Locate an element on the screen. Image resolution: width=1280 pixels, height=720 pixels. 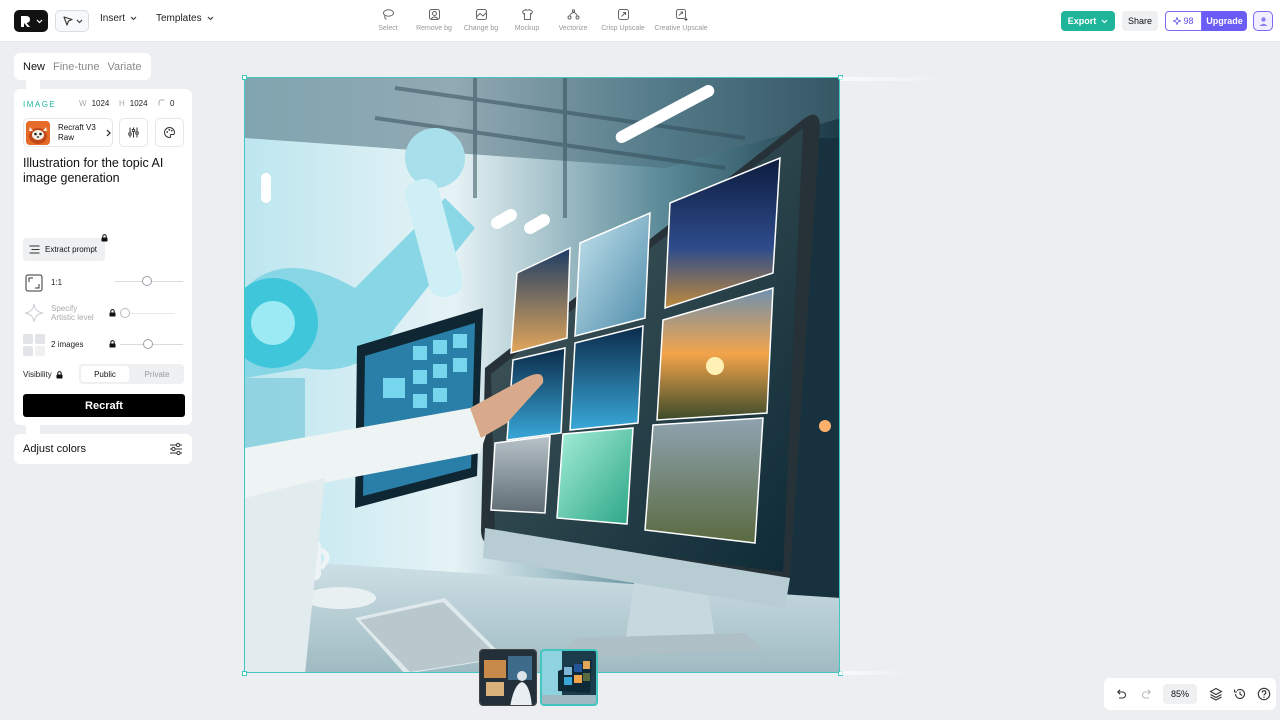
style-settings-button is located at coordinates (133, 132).